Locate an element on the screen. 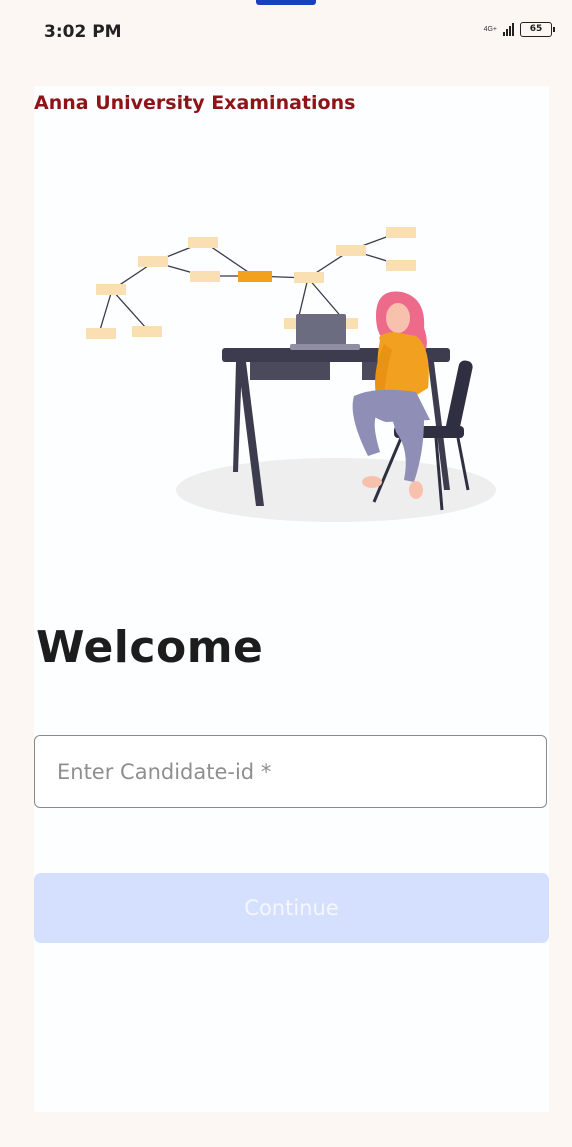 This screenshot has height=1147, width=572. app-title: Anna University Examinations is located at coordinates (195, 103).